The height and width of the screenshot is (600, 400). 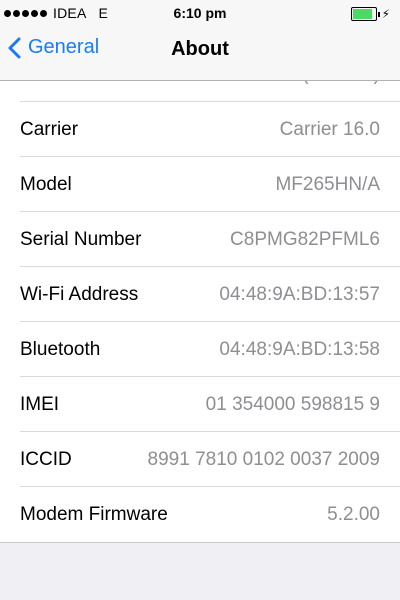 What do you see at coordinates (292, 404) in the screenshot?
I see `row-value: 01 354000 598815 9` at bounding box center [292, 404].